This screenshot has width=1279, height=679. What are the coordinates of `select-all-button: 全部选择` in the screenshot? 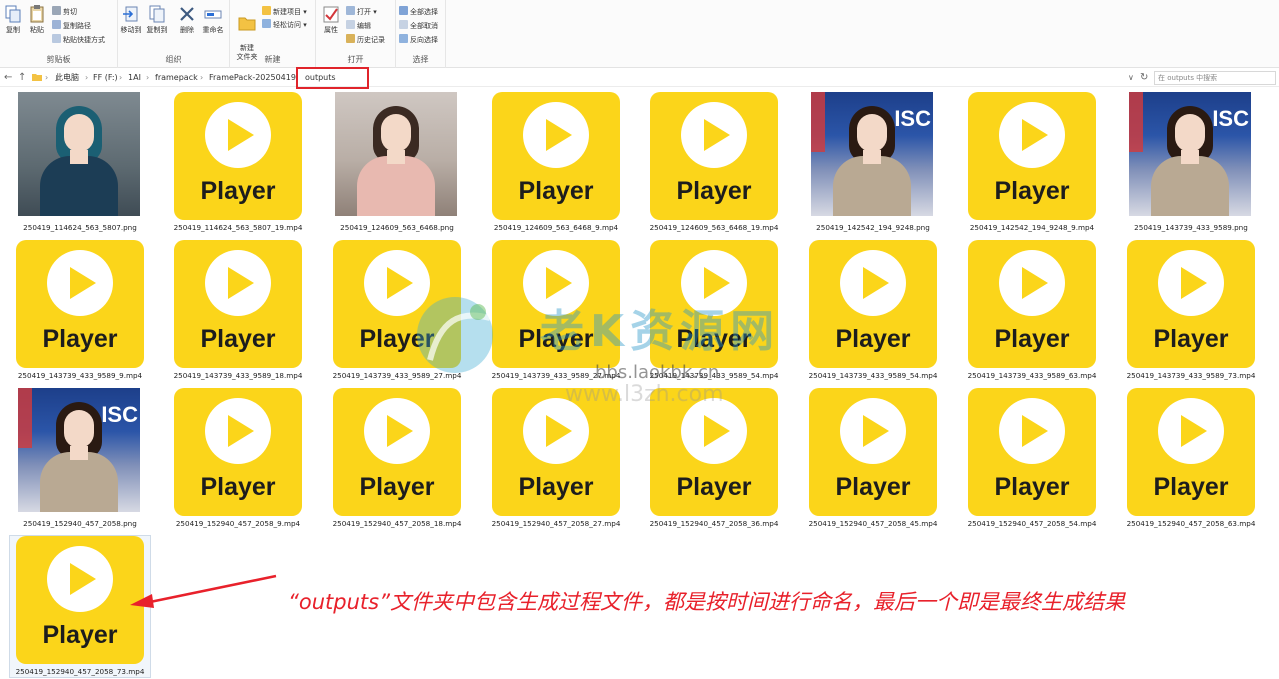 It's located at (418, 12).